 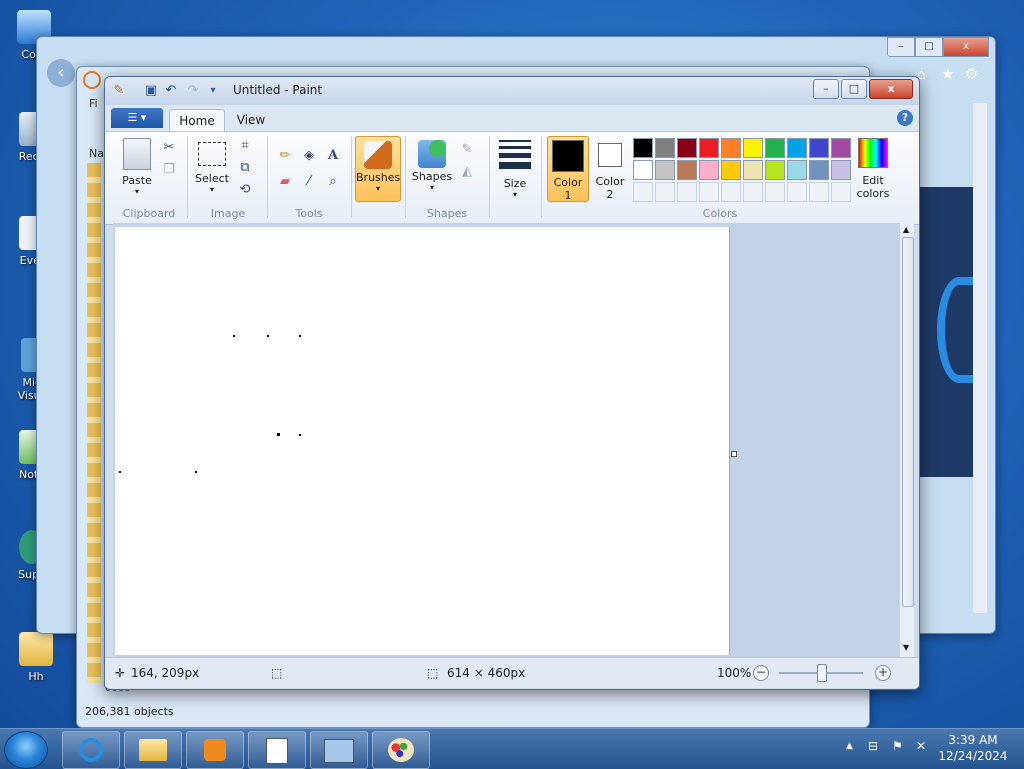 I want to click on eraser-icon: ▰, so click(x=285, y=182).